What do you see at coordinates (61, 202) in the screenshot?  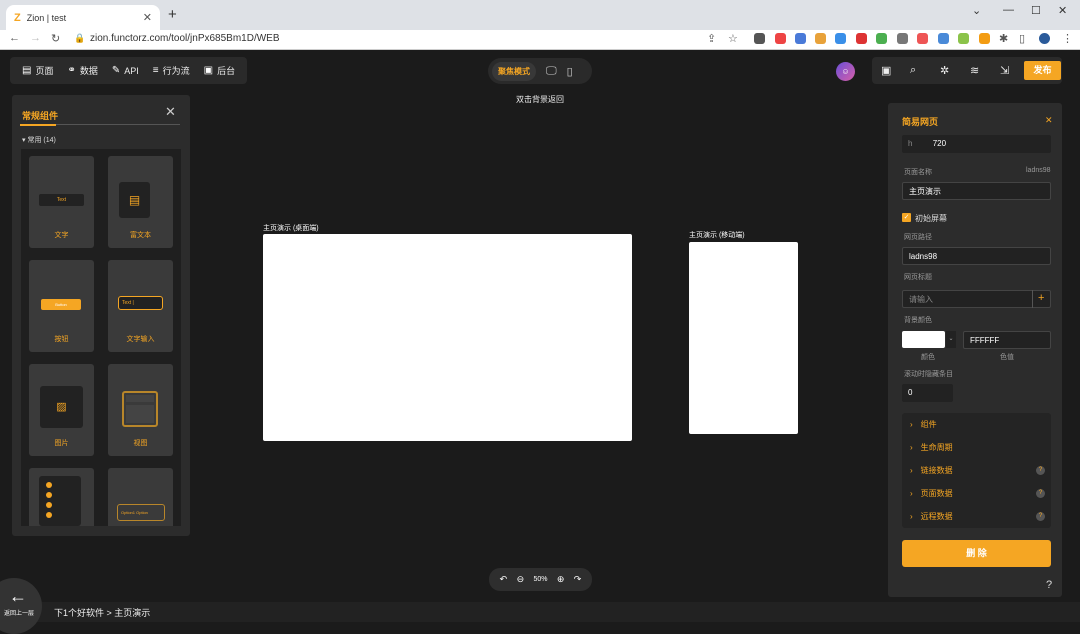 I see `component-card-text: Text 文字` at bounding box center [61, 202].